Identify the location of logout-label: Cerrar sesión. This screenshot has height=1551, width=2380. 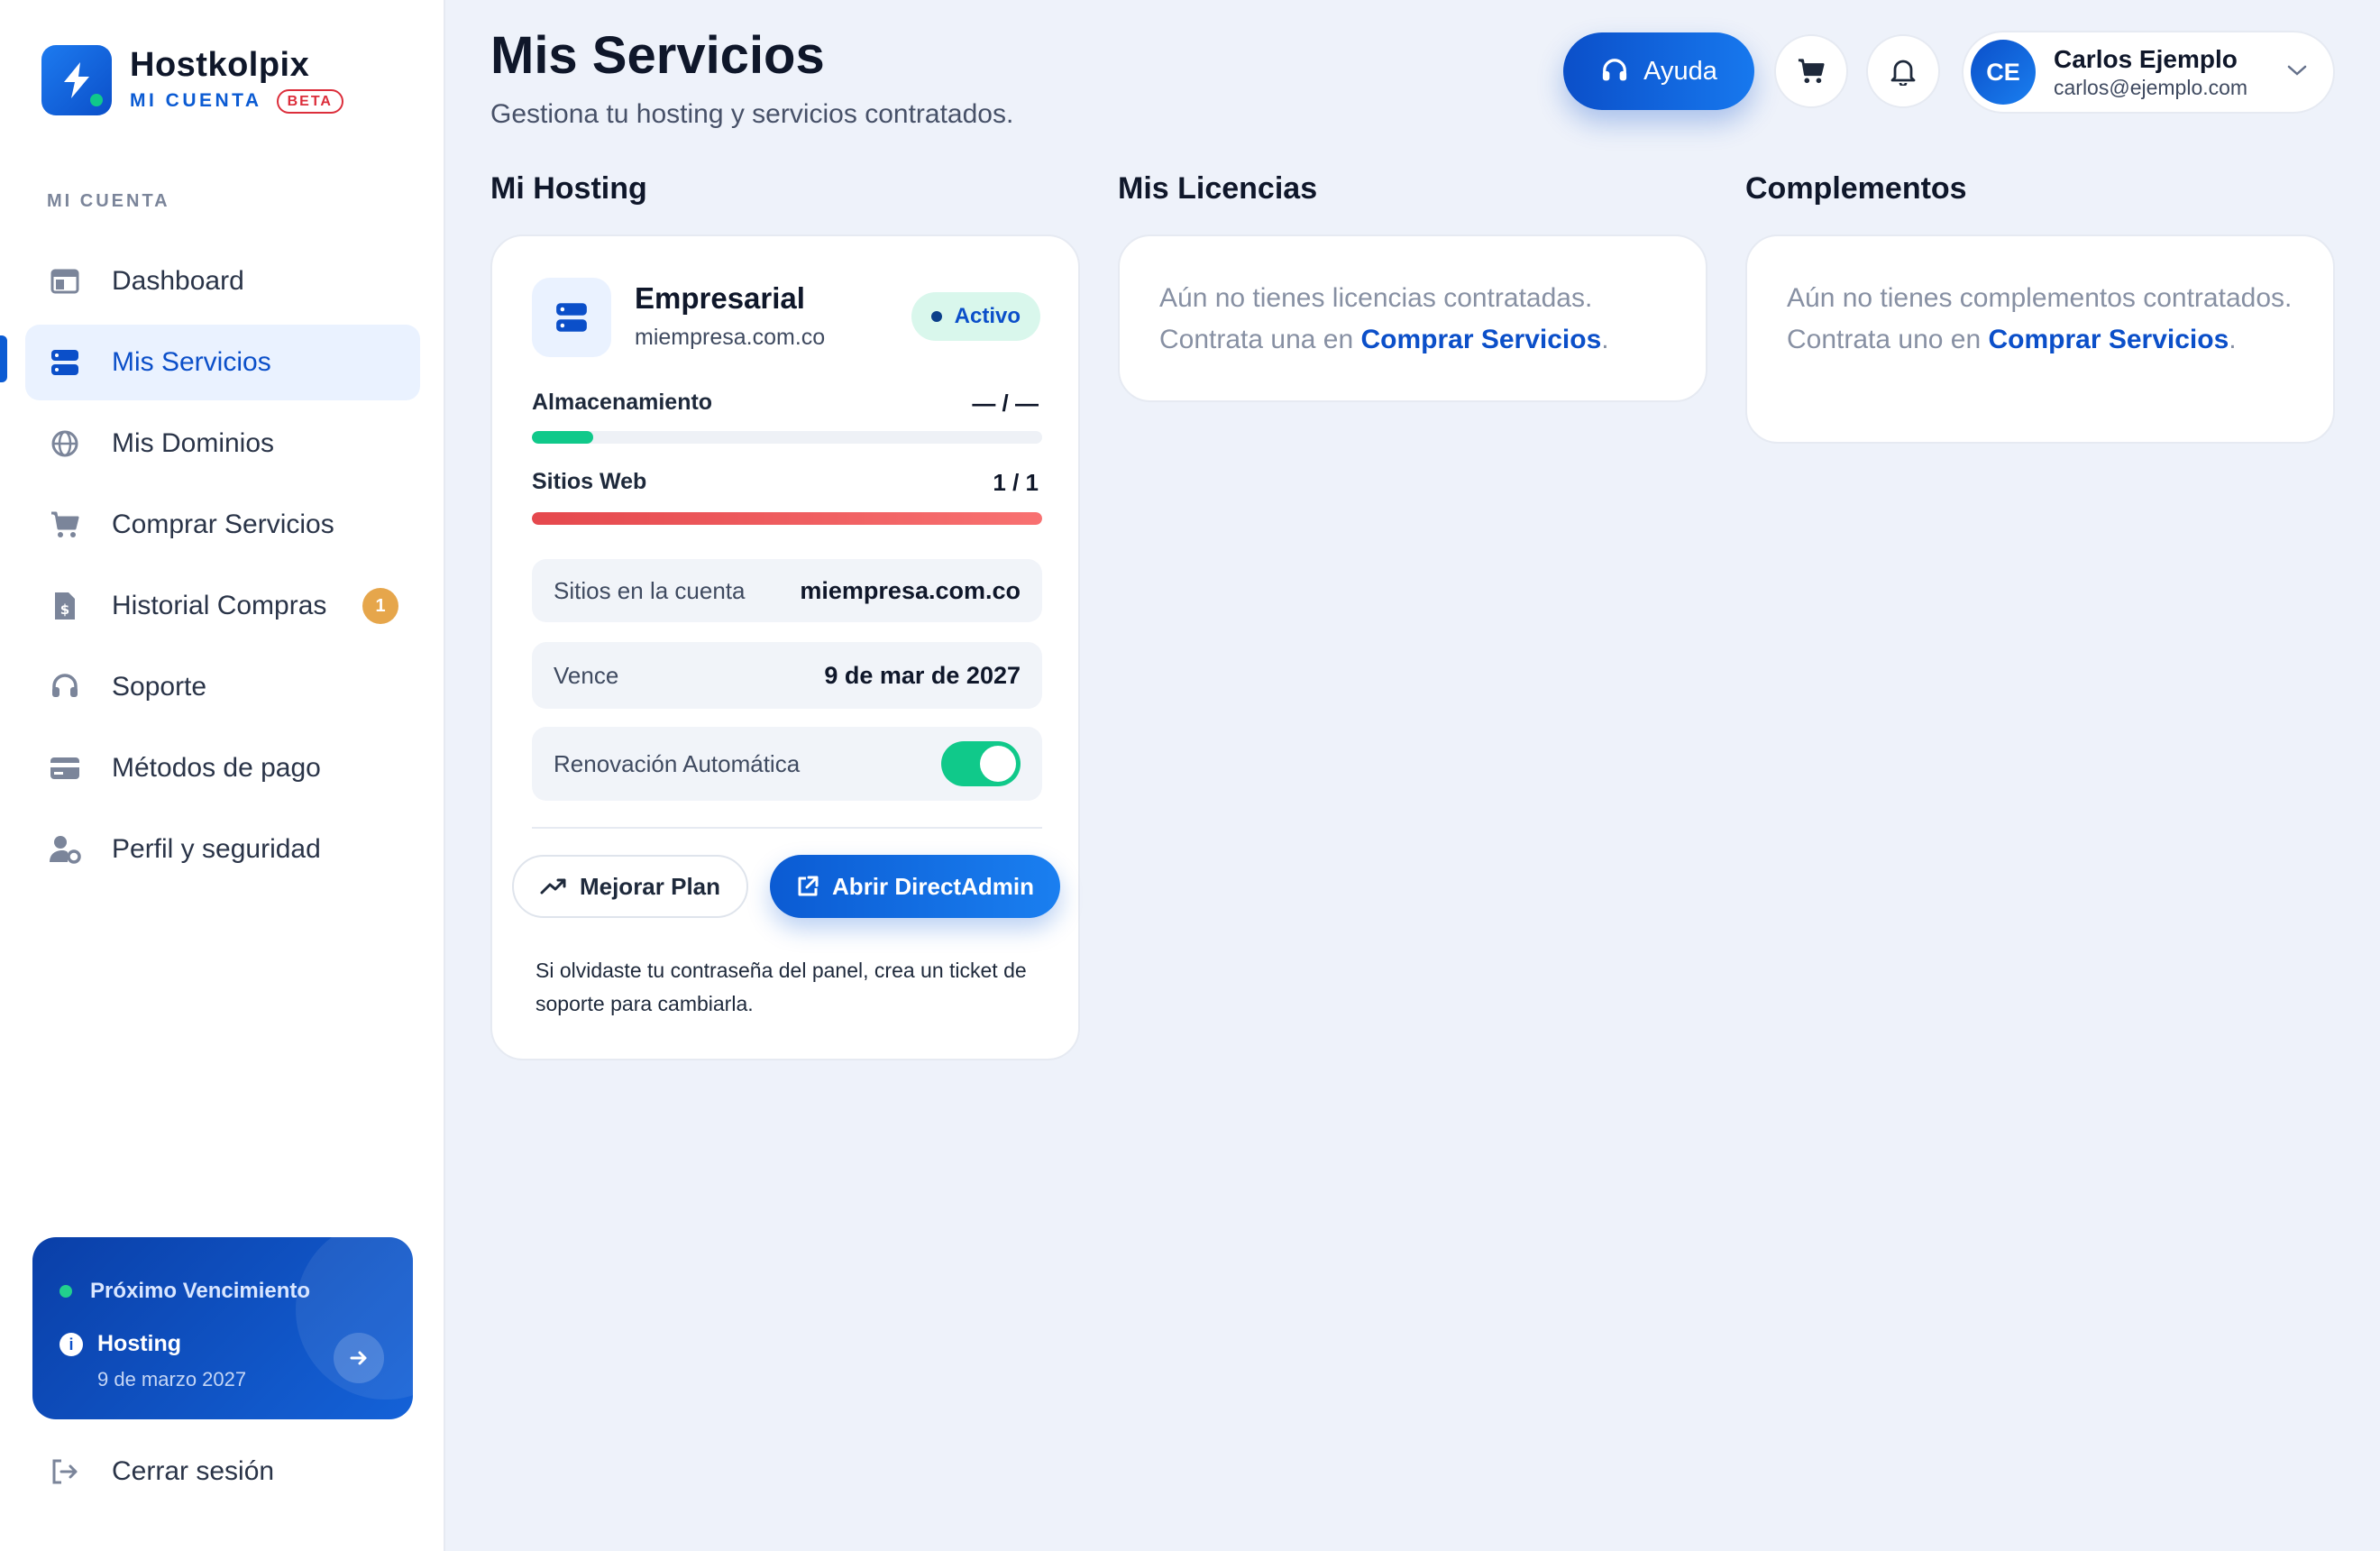
(193, 1471).